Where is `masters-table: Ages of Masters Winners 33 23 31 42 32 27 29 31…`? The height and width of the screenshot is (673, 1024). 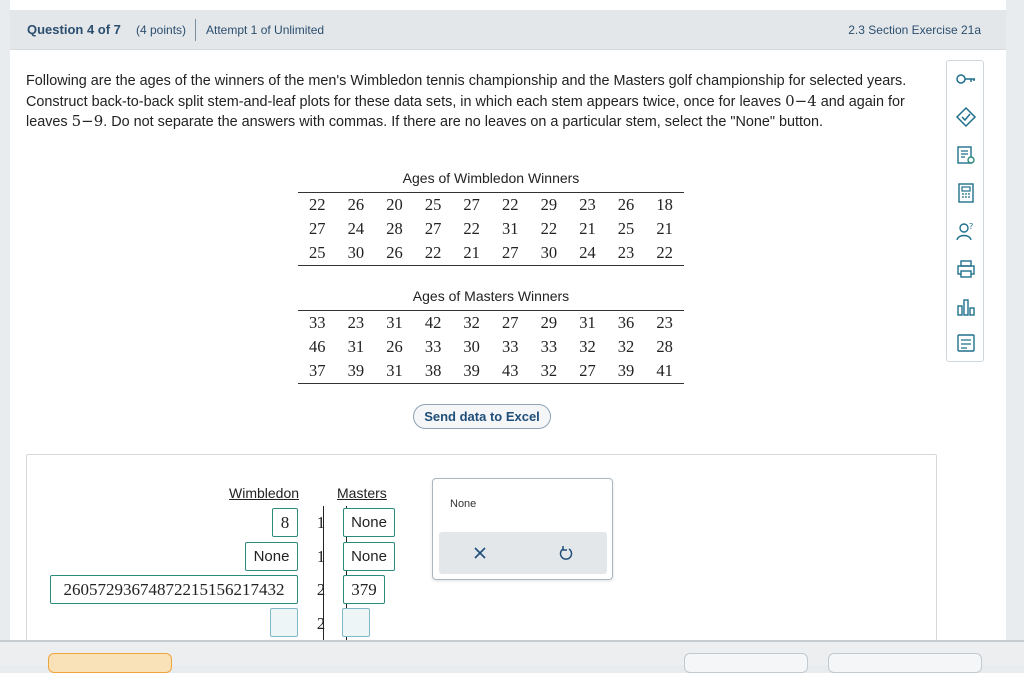 masters-table: Ages of Masters Winners 33 23 31 42 32 27 29 31… is located at coordinates (491, 336).